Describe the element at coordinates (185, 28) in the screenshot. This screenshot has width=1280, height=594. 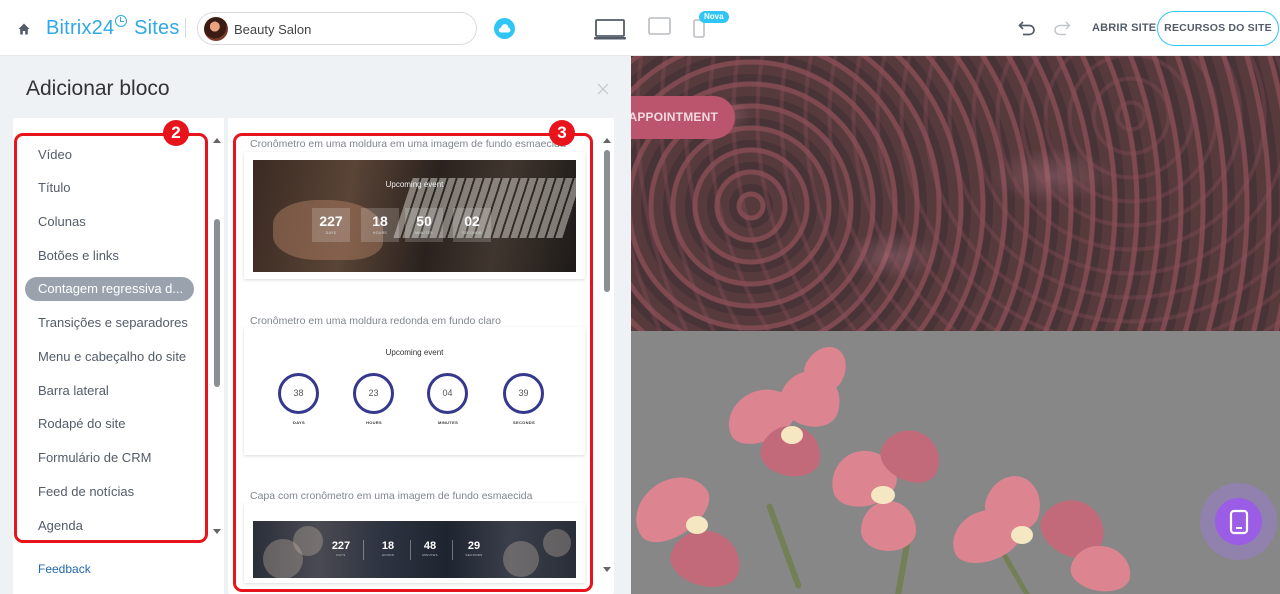
I see `divider` at that location.